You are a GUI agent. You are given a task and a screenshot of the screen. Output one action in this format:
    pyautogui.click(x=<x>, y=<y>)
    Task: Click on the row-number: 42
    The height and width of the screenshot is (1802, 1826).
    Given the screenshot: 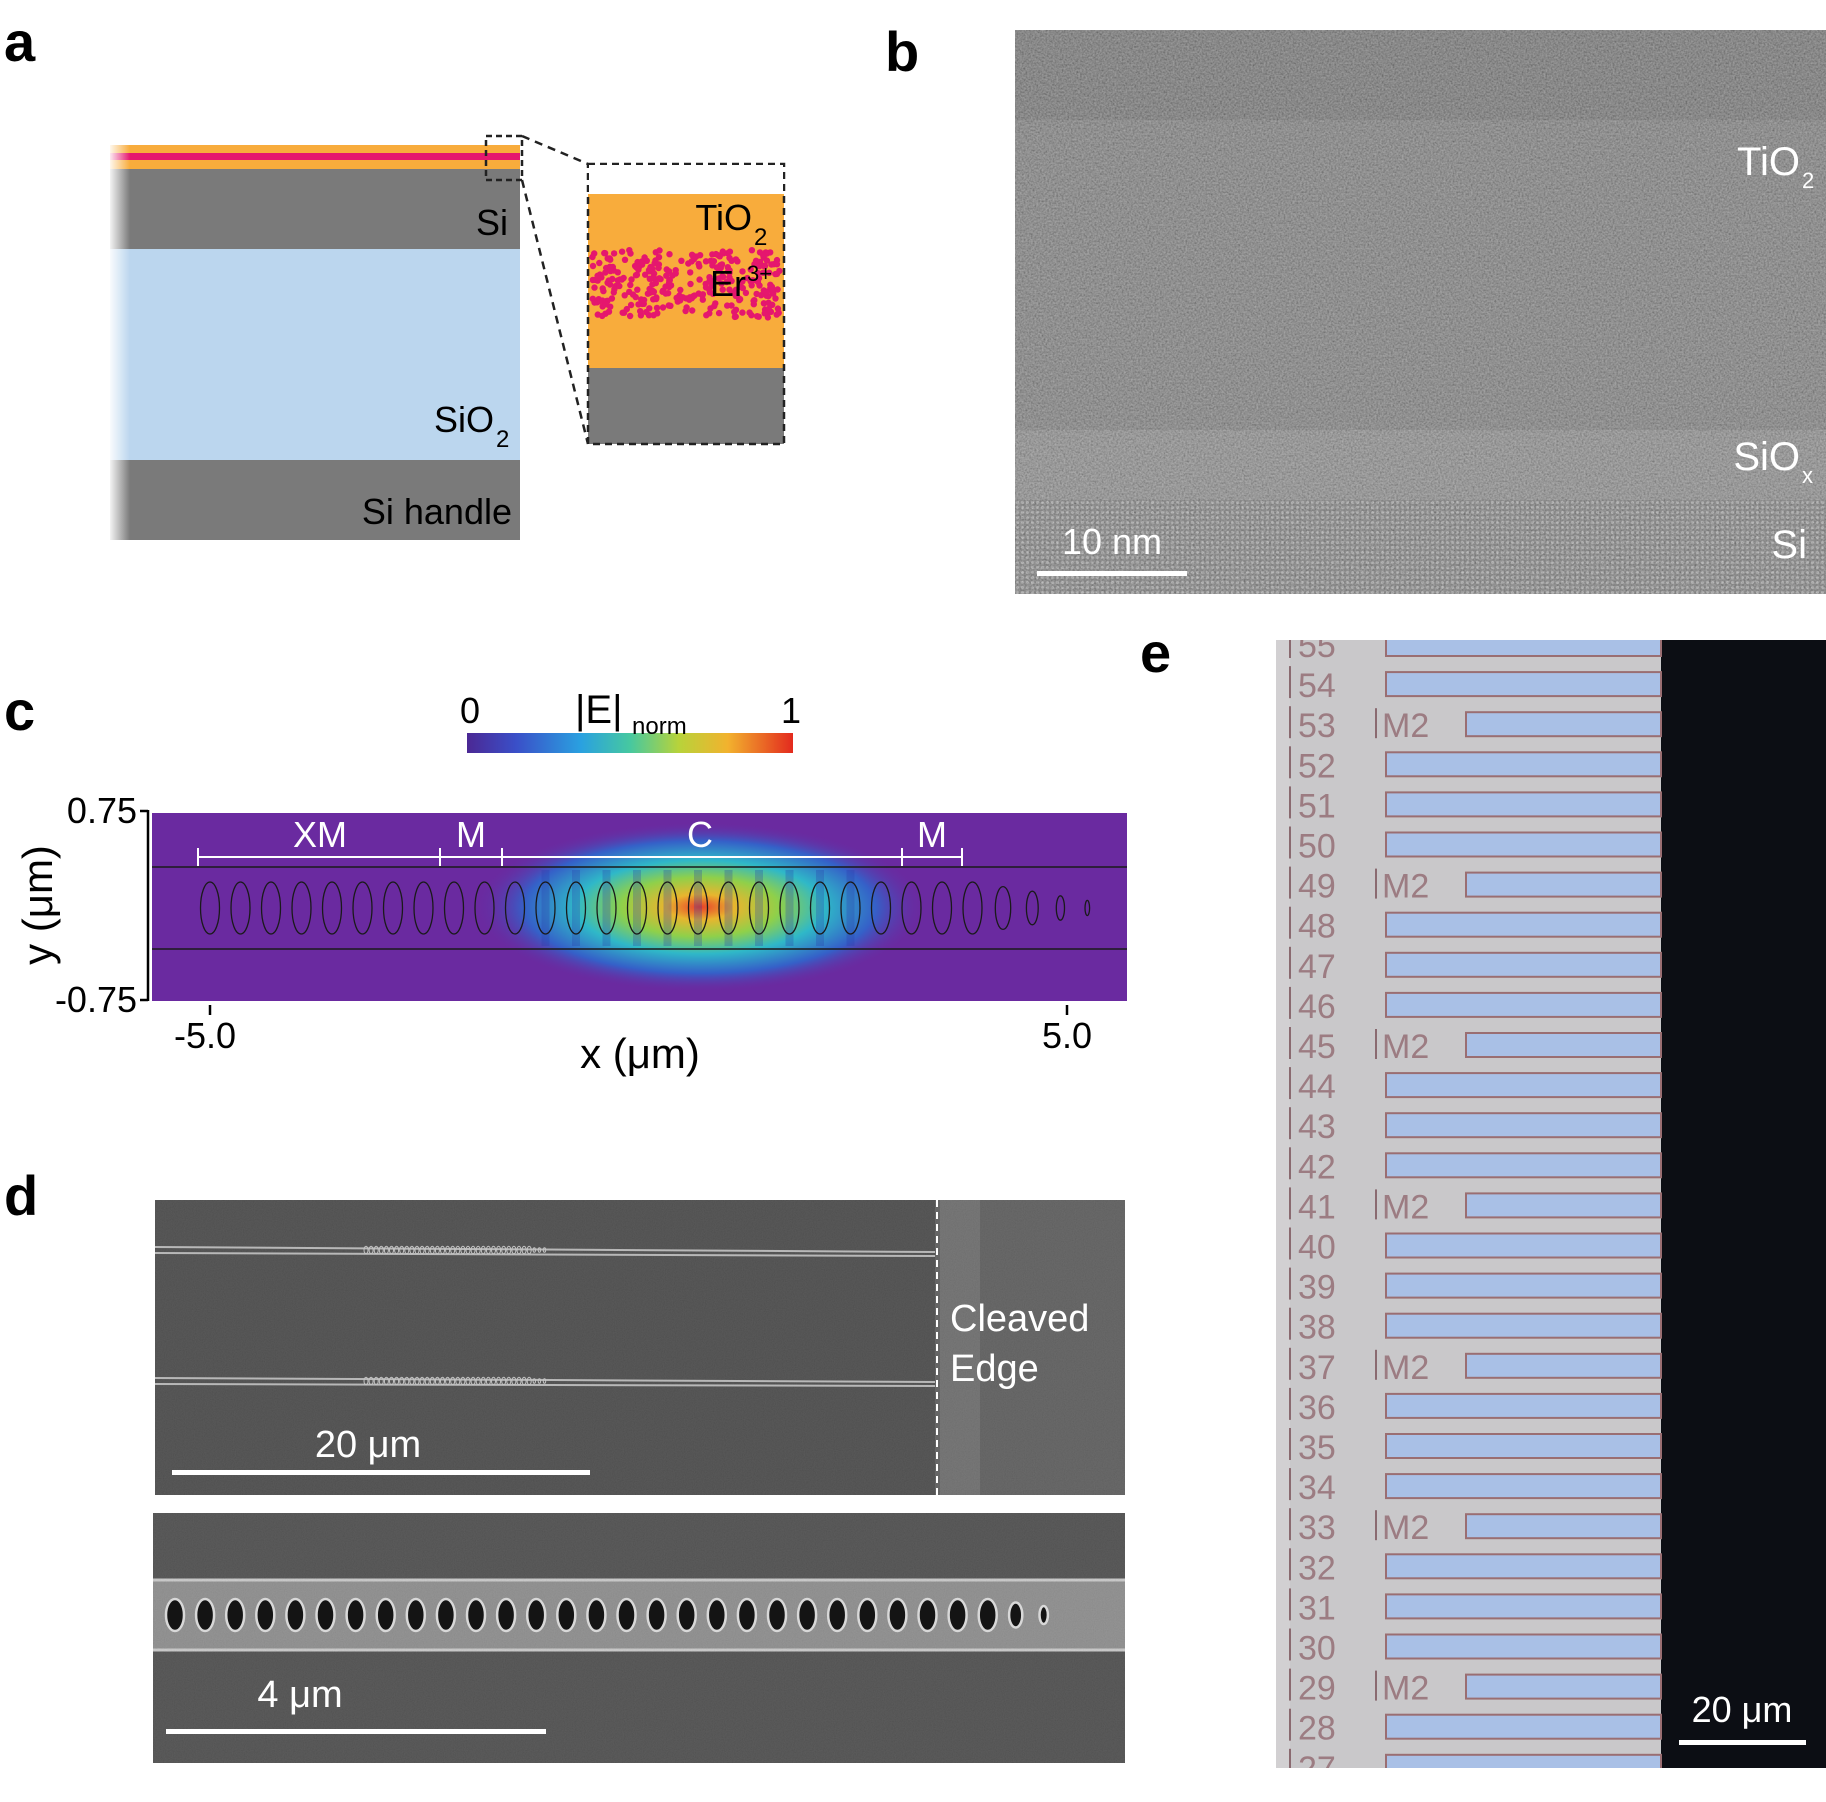 What is the action you would take?
    pyautogui.click(x=1317, y=1167)
    